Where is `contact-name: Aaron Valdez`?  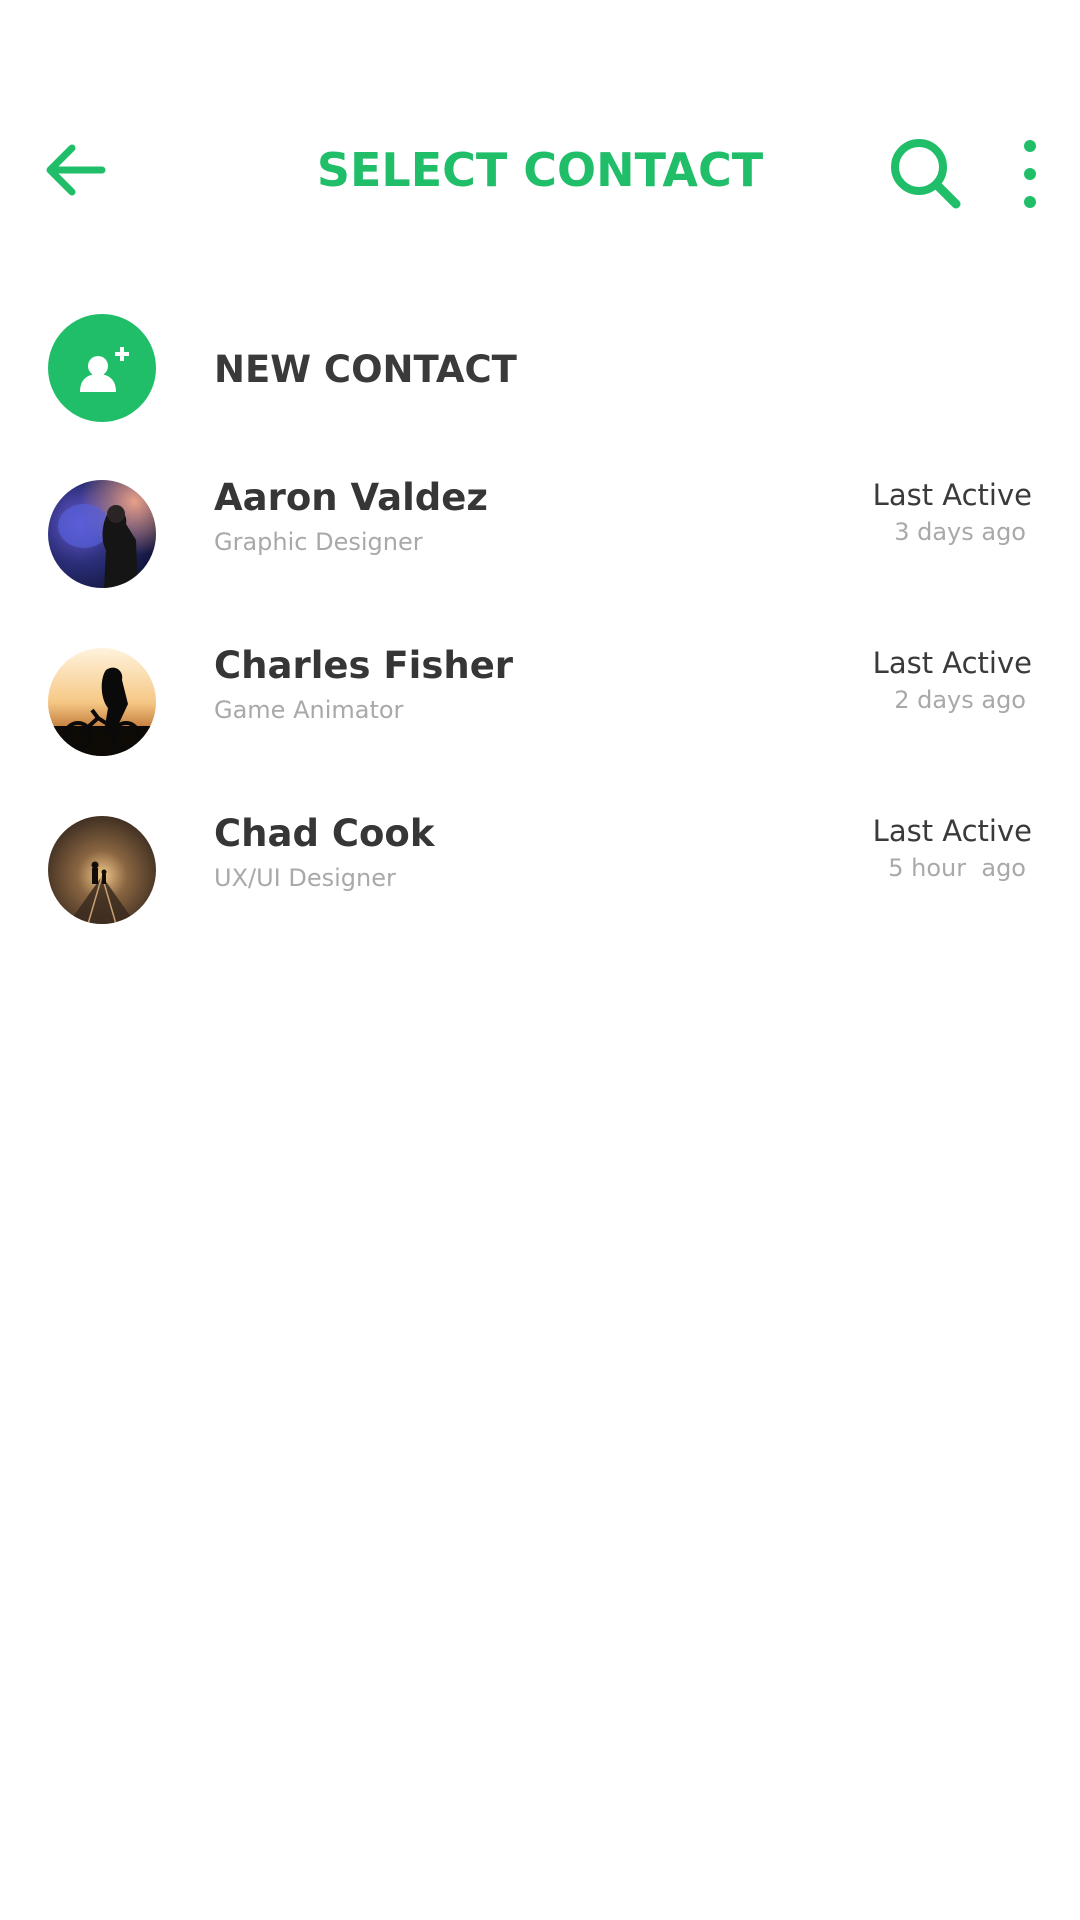
contact-name: Aaron Valdez is located at coordinates (351, 497).